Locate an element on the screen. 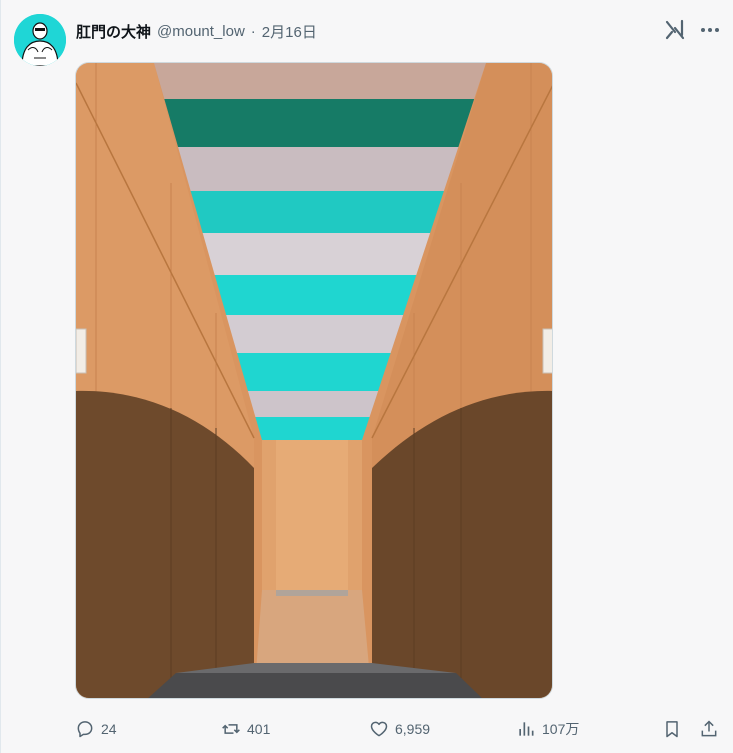 Image resolution: width=733 pixels, height=753 pixels. views-button: 107万 is located at coordinates (547, 729).